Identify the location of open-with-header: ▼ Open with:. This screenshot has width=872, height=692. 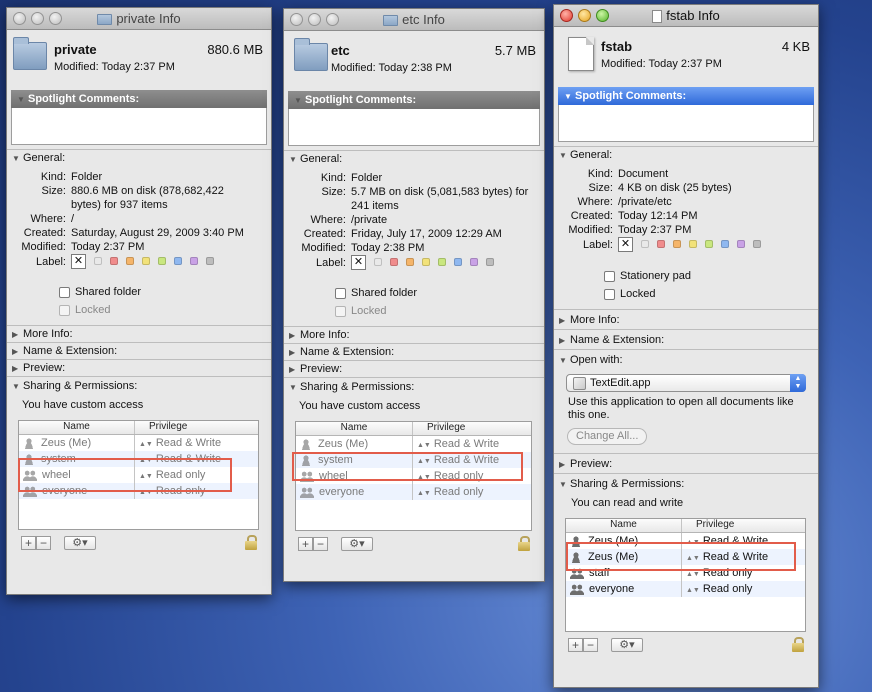
(686, 360).